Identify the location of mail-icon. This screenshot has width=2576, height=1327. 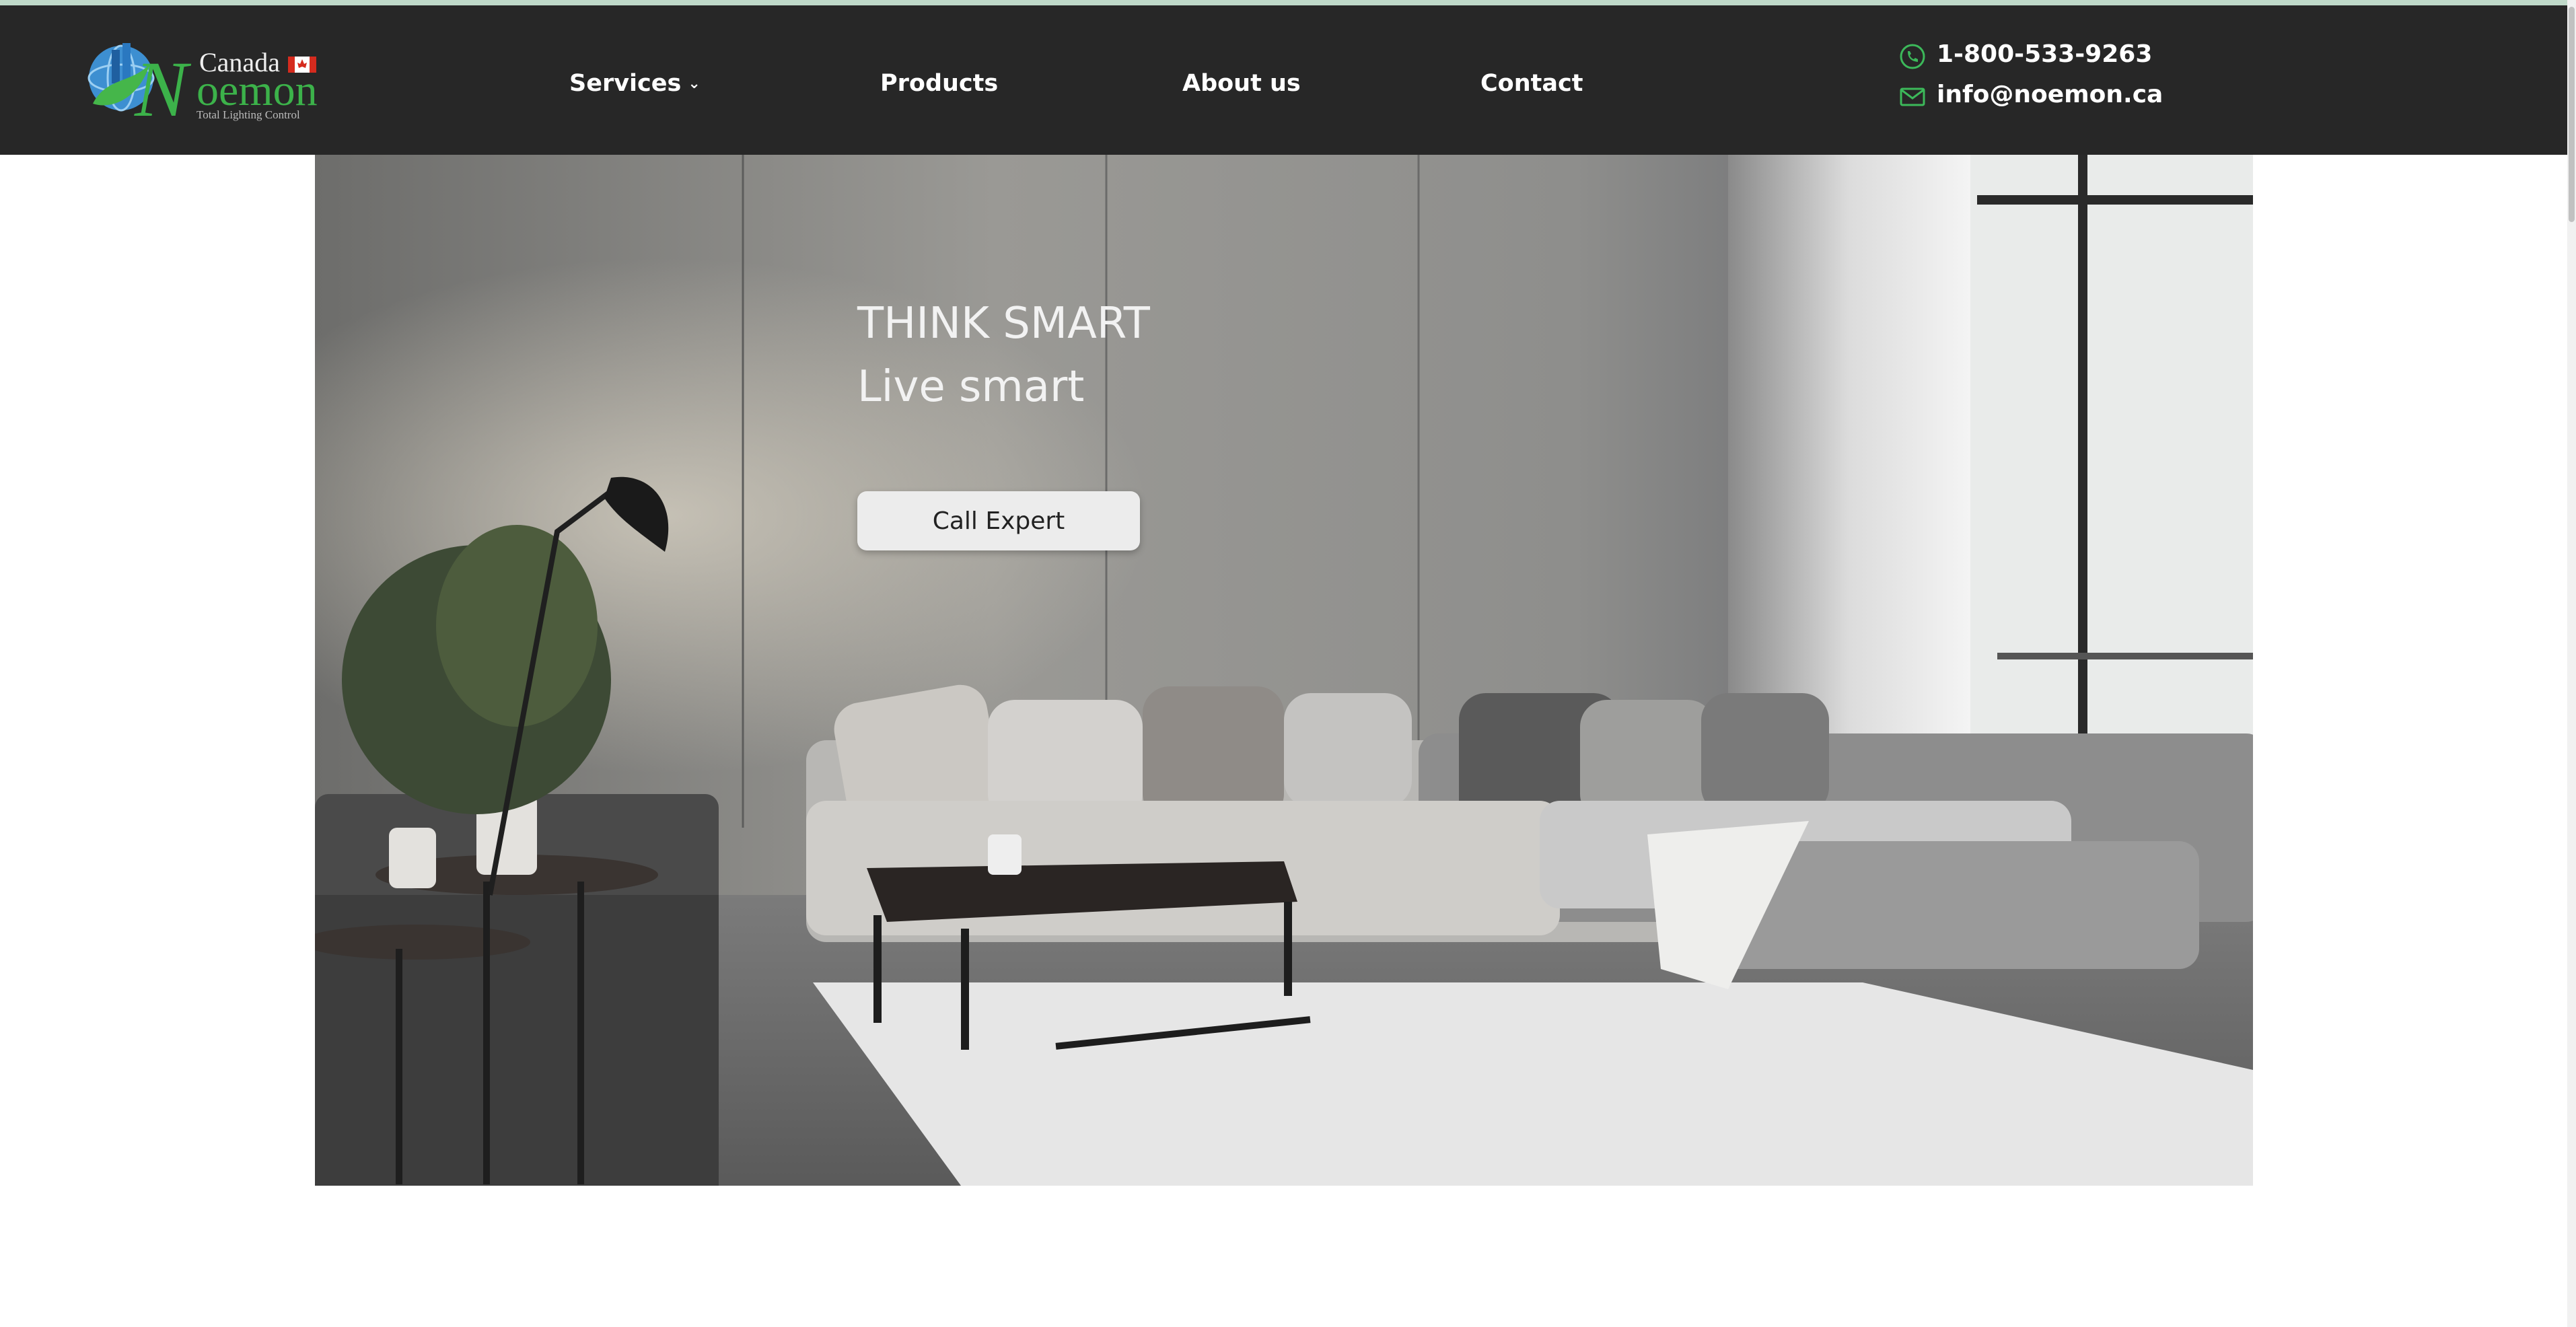
(1912, 96).